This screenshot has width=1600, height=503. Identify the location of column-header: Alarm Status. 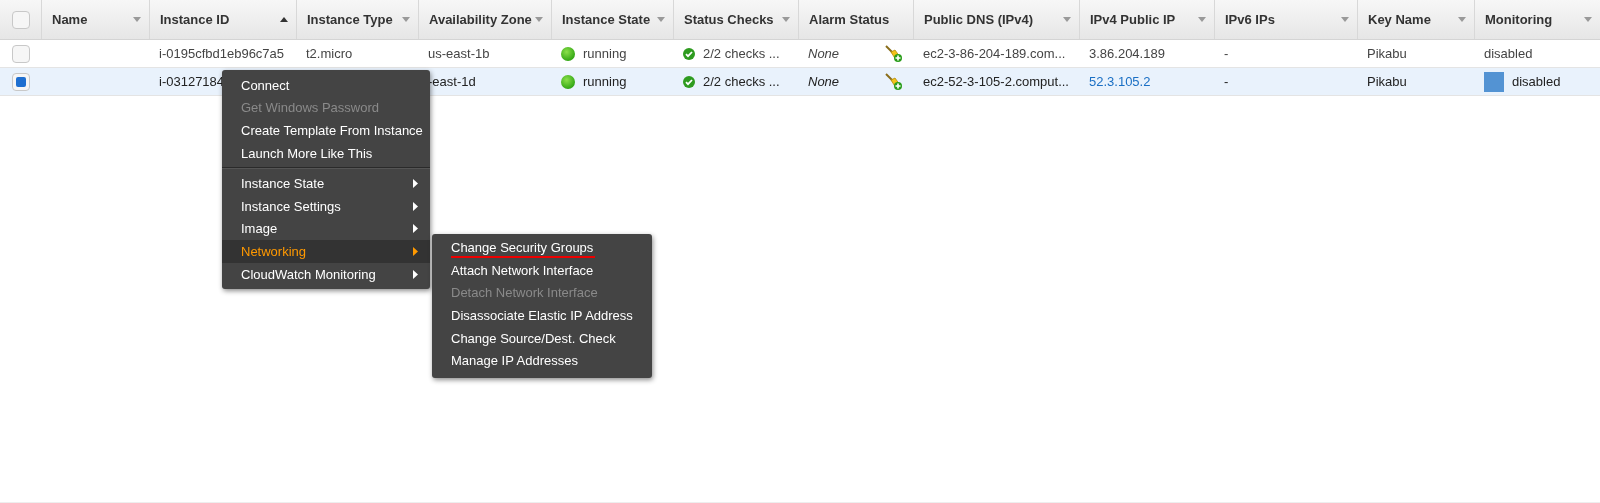
(857, 19).